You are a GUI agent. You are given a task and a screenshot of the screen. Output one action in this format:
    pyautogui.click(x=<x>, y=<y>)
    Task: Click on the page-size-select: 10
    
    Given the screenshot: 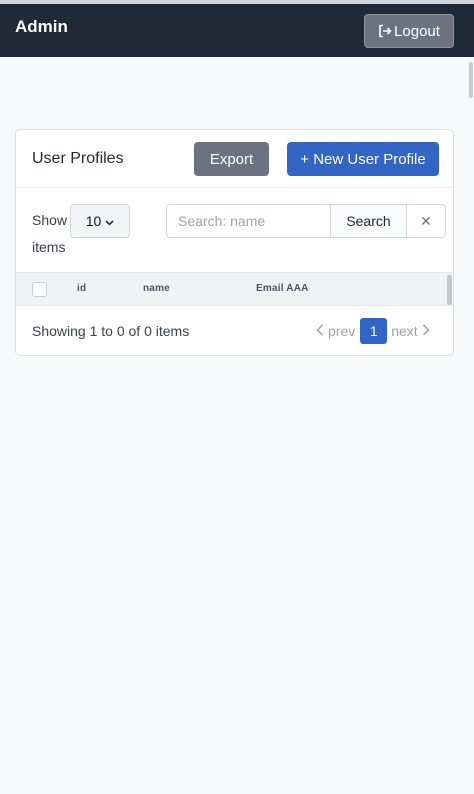 What is the action you would take?
    pyautogui.click(x=100, y=221)
    